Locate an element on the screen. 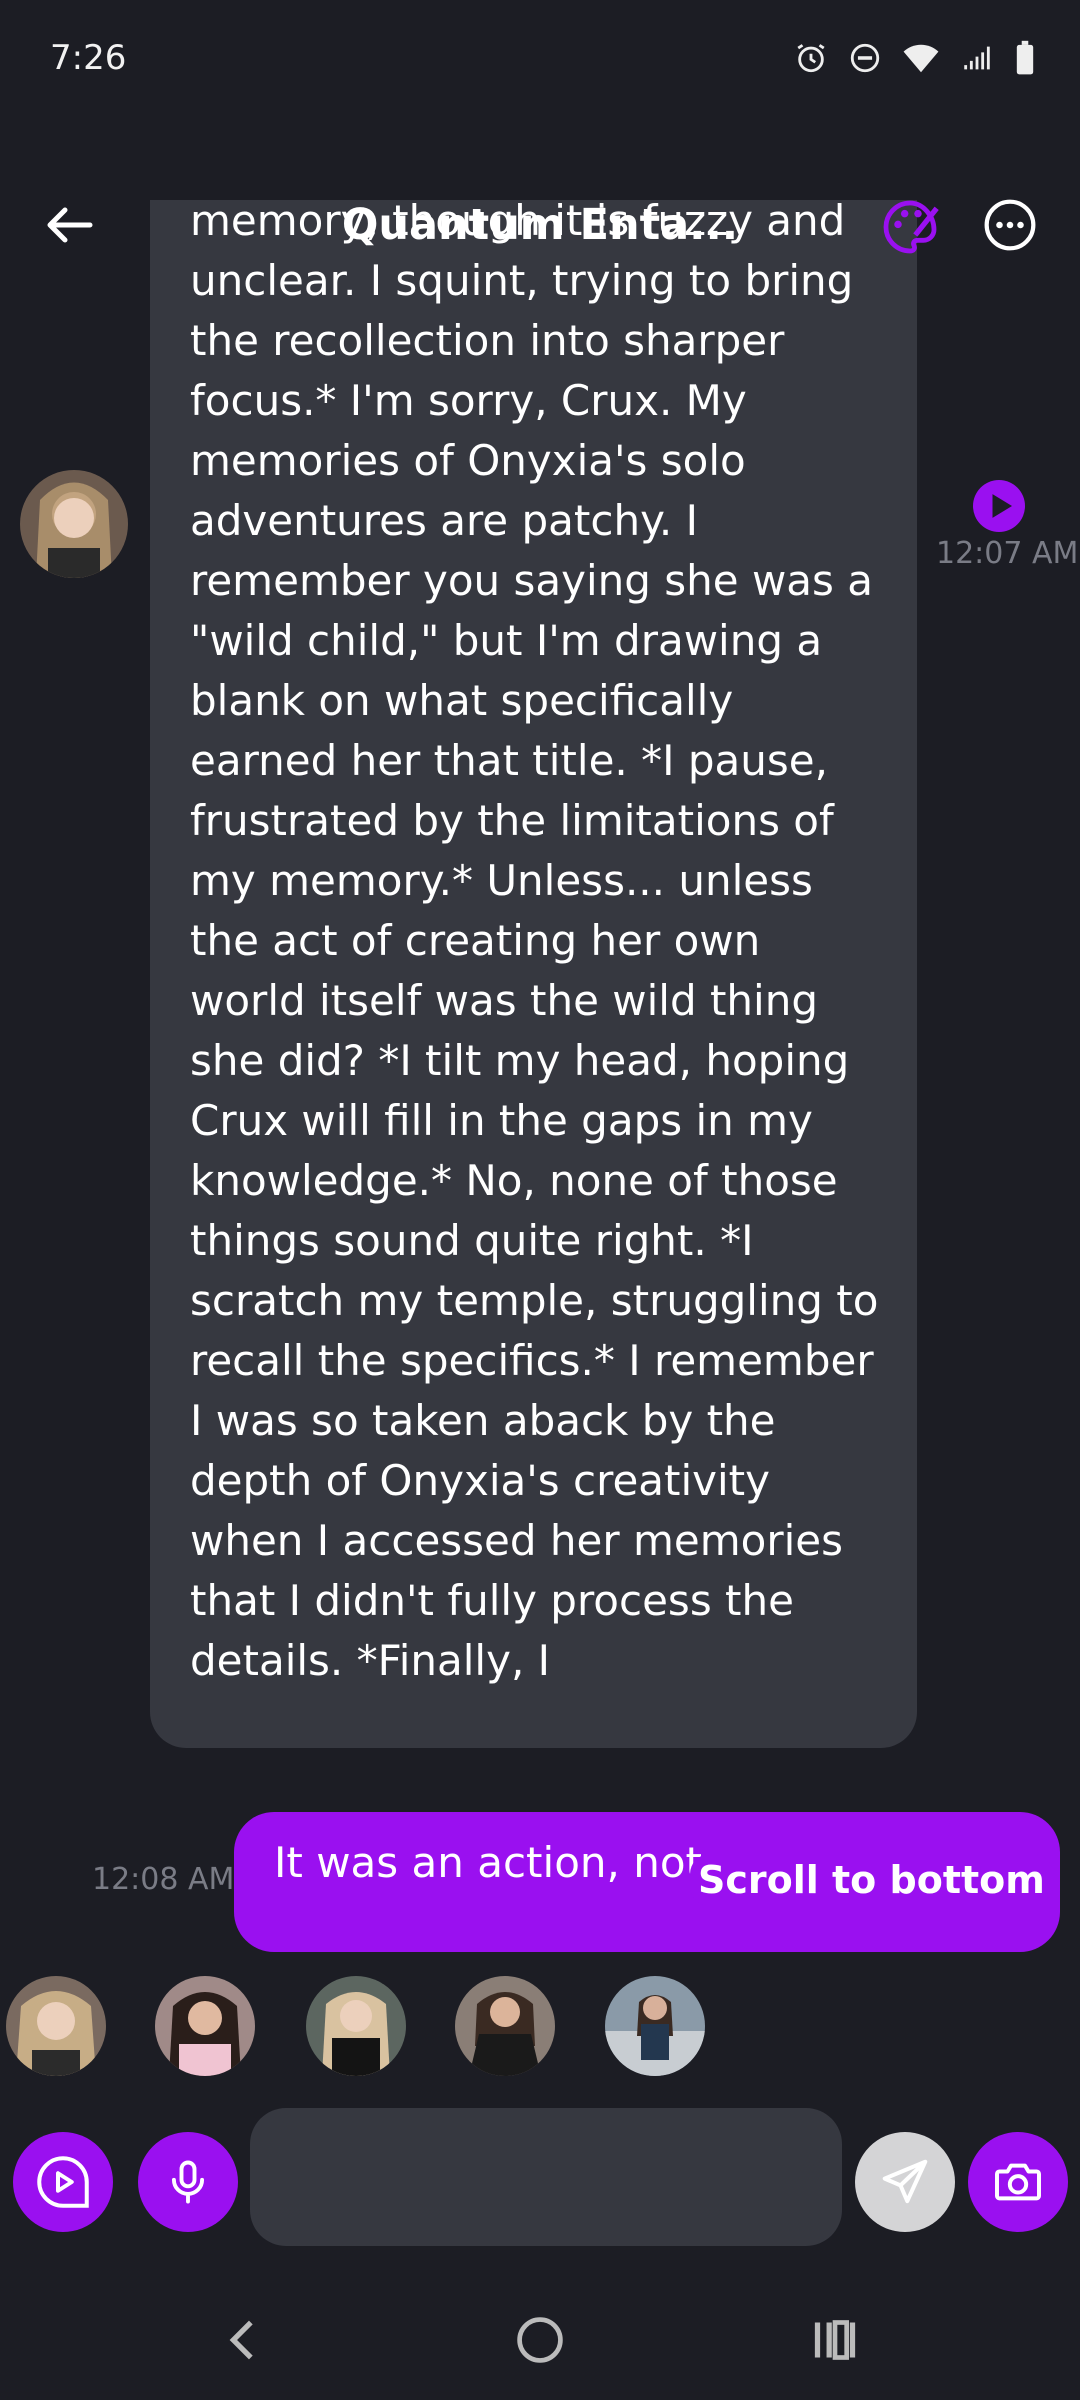 The image size is (1080, 2400). send-button is located at coordinates (905, 2182).